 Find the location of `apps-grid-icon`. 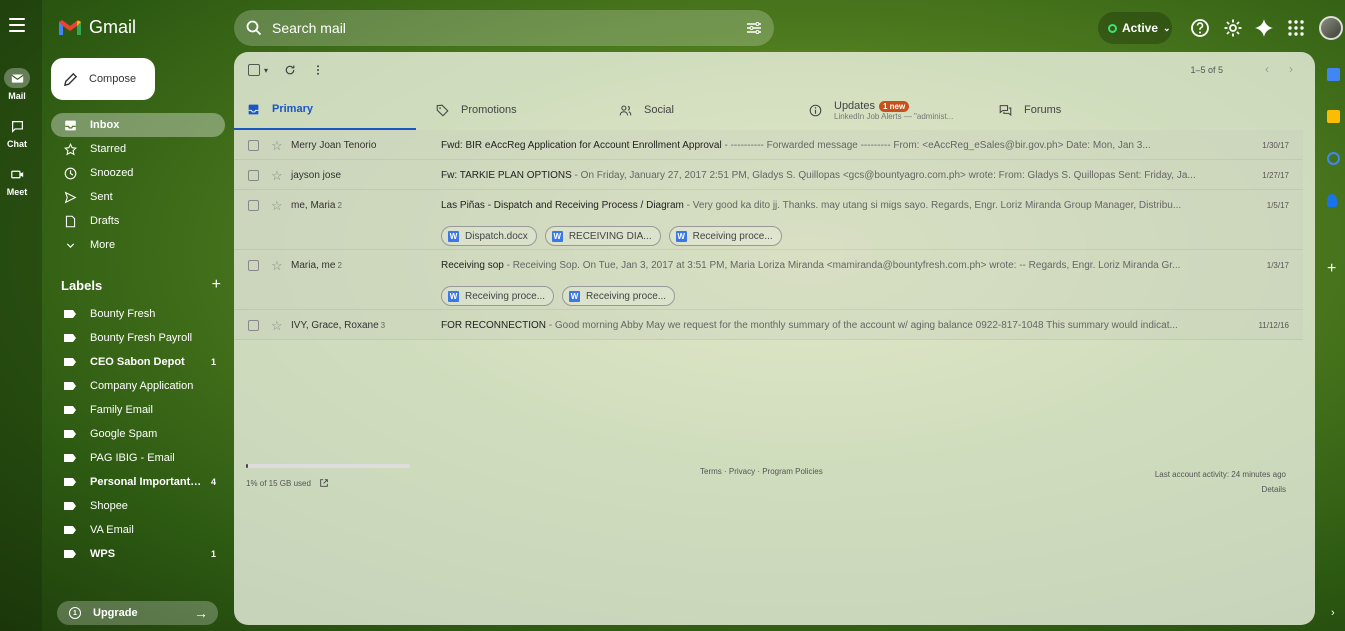

apps-grid-icon is located at coordinates (1296, 28).